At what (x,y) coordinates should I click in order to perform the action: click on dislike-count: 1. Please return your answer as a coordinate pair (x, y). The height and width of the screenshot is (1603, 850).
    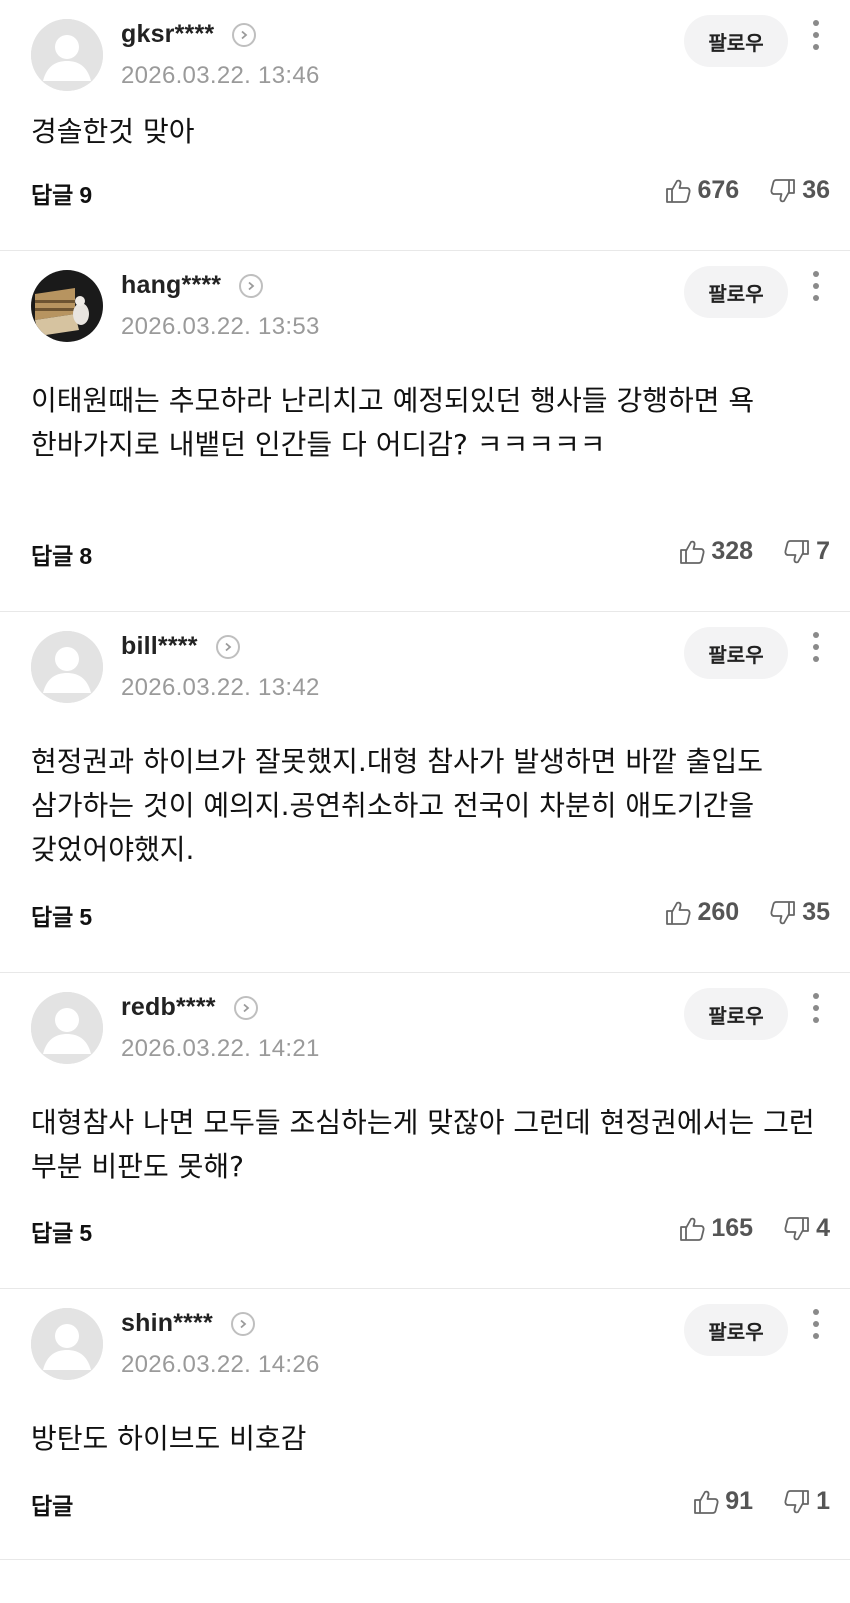
    Looking at the image, I should click on (823, 1501).